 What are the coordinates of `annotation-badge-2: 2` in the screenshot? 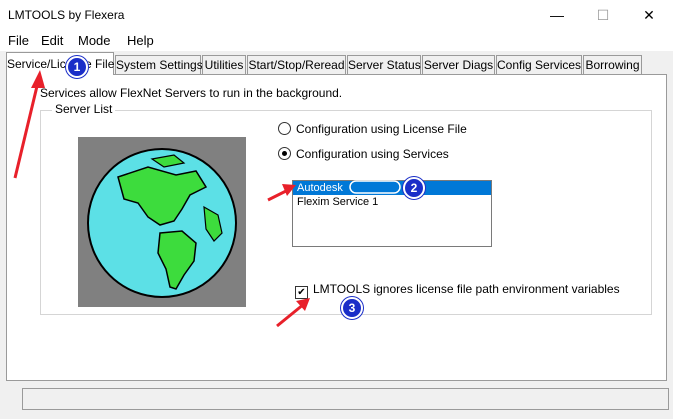 It's located at (414, 188).